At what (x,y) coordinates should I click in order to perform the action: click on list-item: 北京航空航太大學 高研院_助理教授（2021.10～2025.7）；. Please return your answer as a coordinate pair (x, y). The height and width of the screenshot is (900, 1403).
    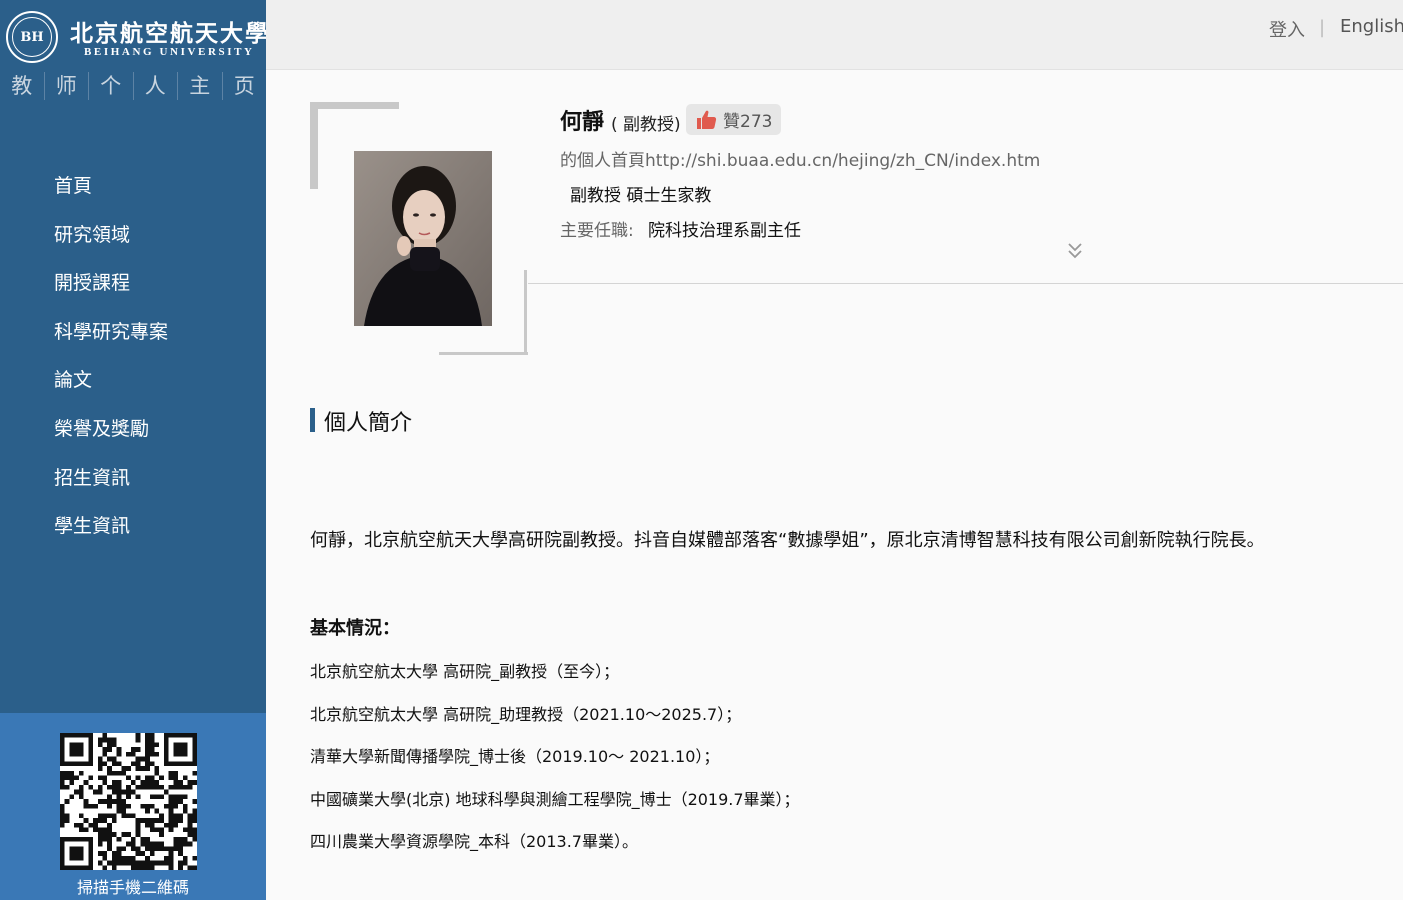
    Looking at the image, I should click on (526, 714).